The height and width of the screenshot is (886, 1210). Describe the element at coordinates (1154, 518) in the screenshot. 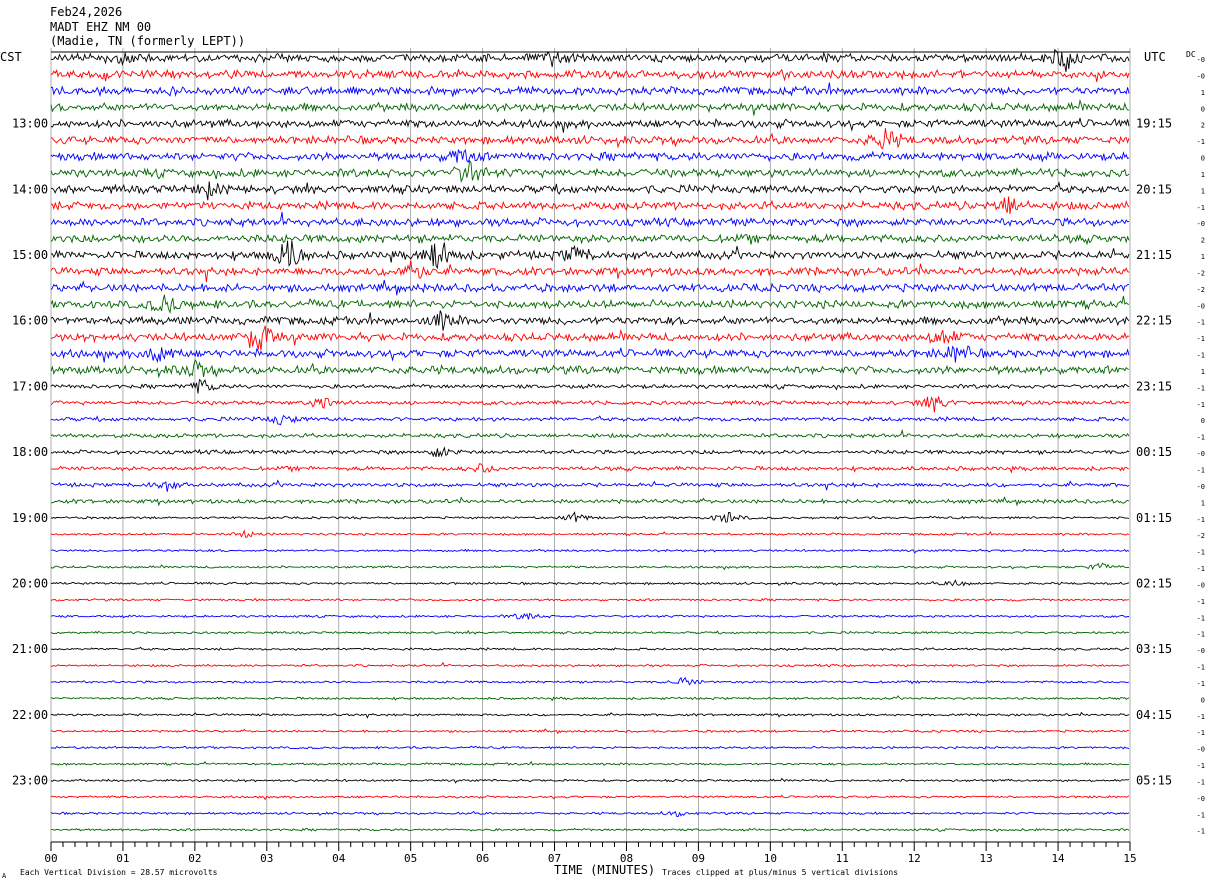

I see `right-hour-label: 01:15` at that location.